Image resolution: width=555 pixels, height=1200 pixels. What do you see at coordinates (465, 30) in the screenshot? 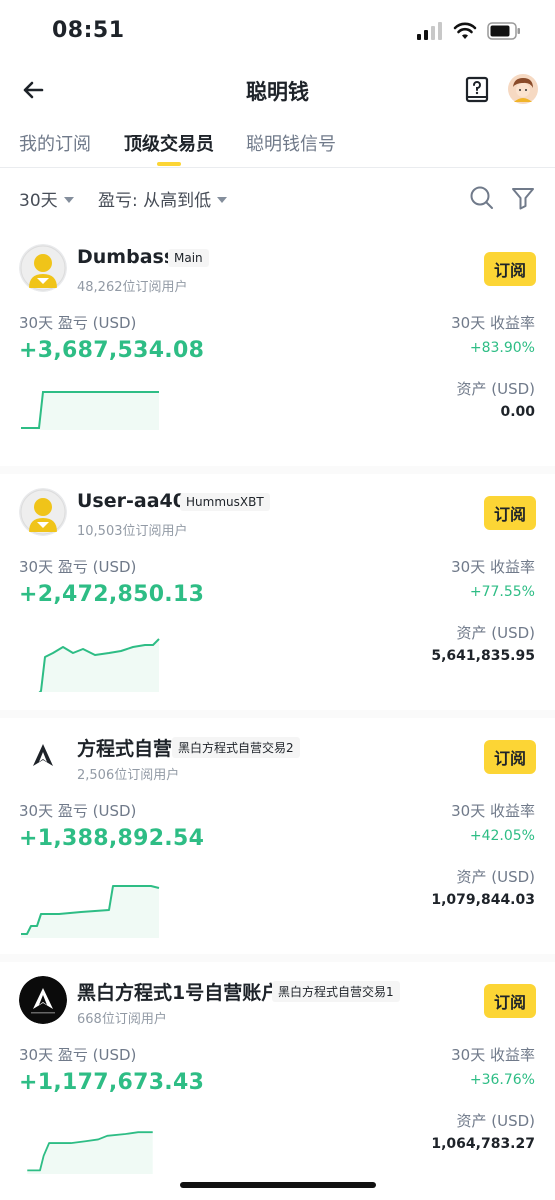
I see `wifi-icon` at bounding box center [465, 30].